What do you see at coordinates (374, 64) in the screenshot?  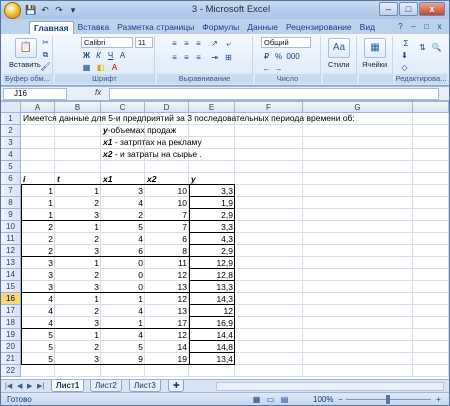 I see `cells-label: Ячейки` at bounding box center [374, 64].